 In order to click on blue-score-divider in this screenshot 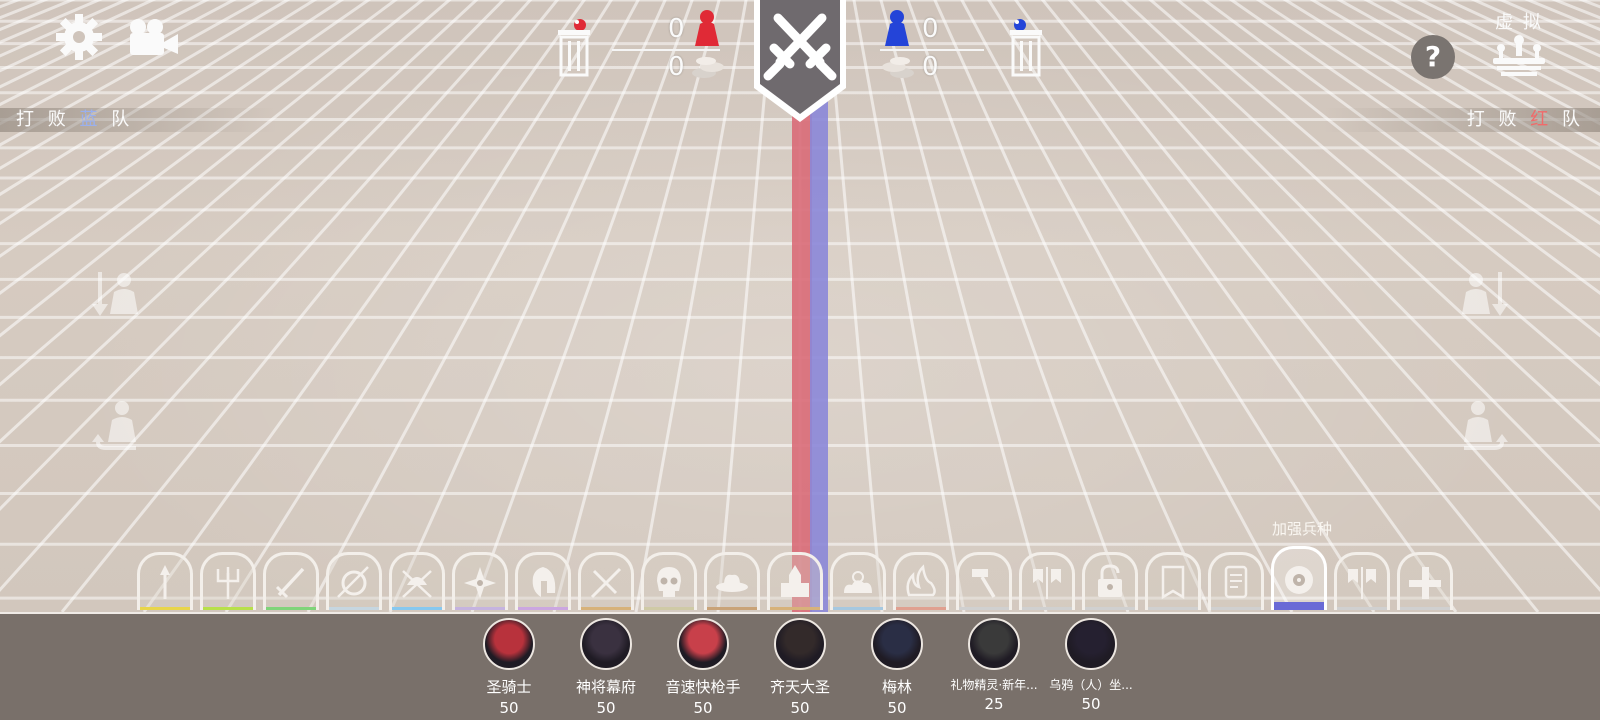, I will do `click(932, 50)`.